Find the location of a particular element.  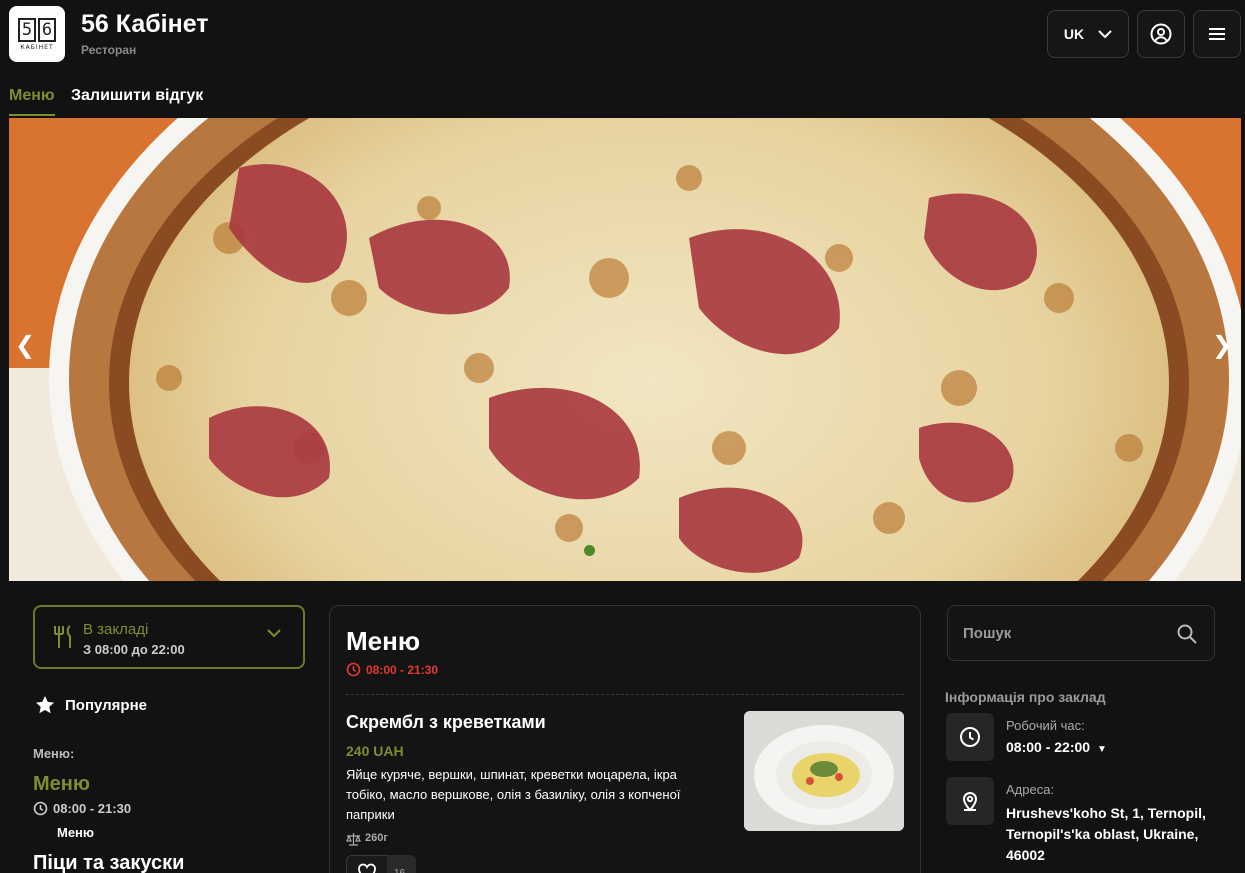

address-icon-box is located at coordinates (970, 801).